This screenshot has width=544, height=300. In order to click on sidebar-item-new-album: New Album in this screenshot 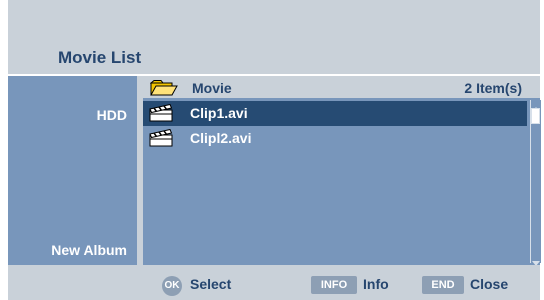, I will do `click(89, 250)`.